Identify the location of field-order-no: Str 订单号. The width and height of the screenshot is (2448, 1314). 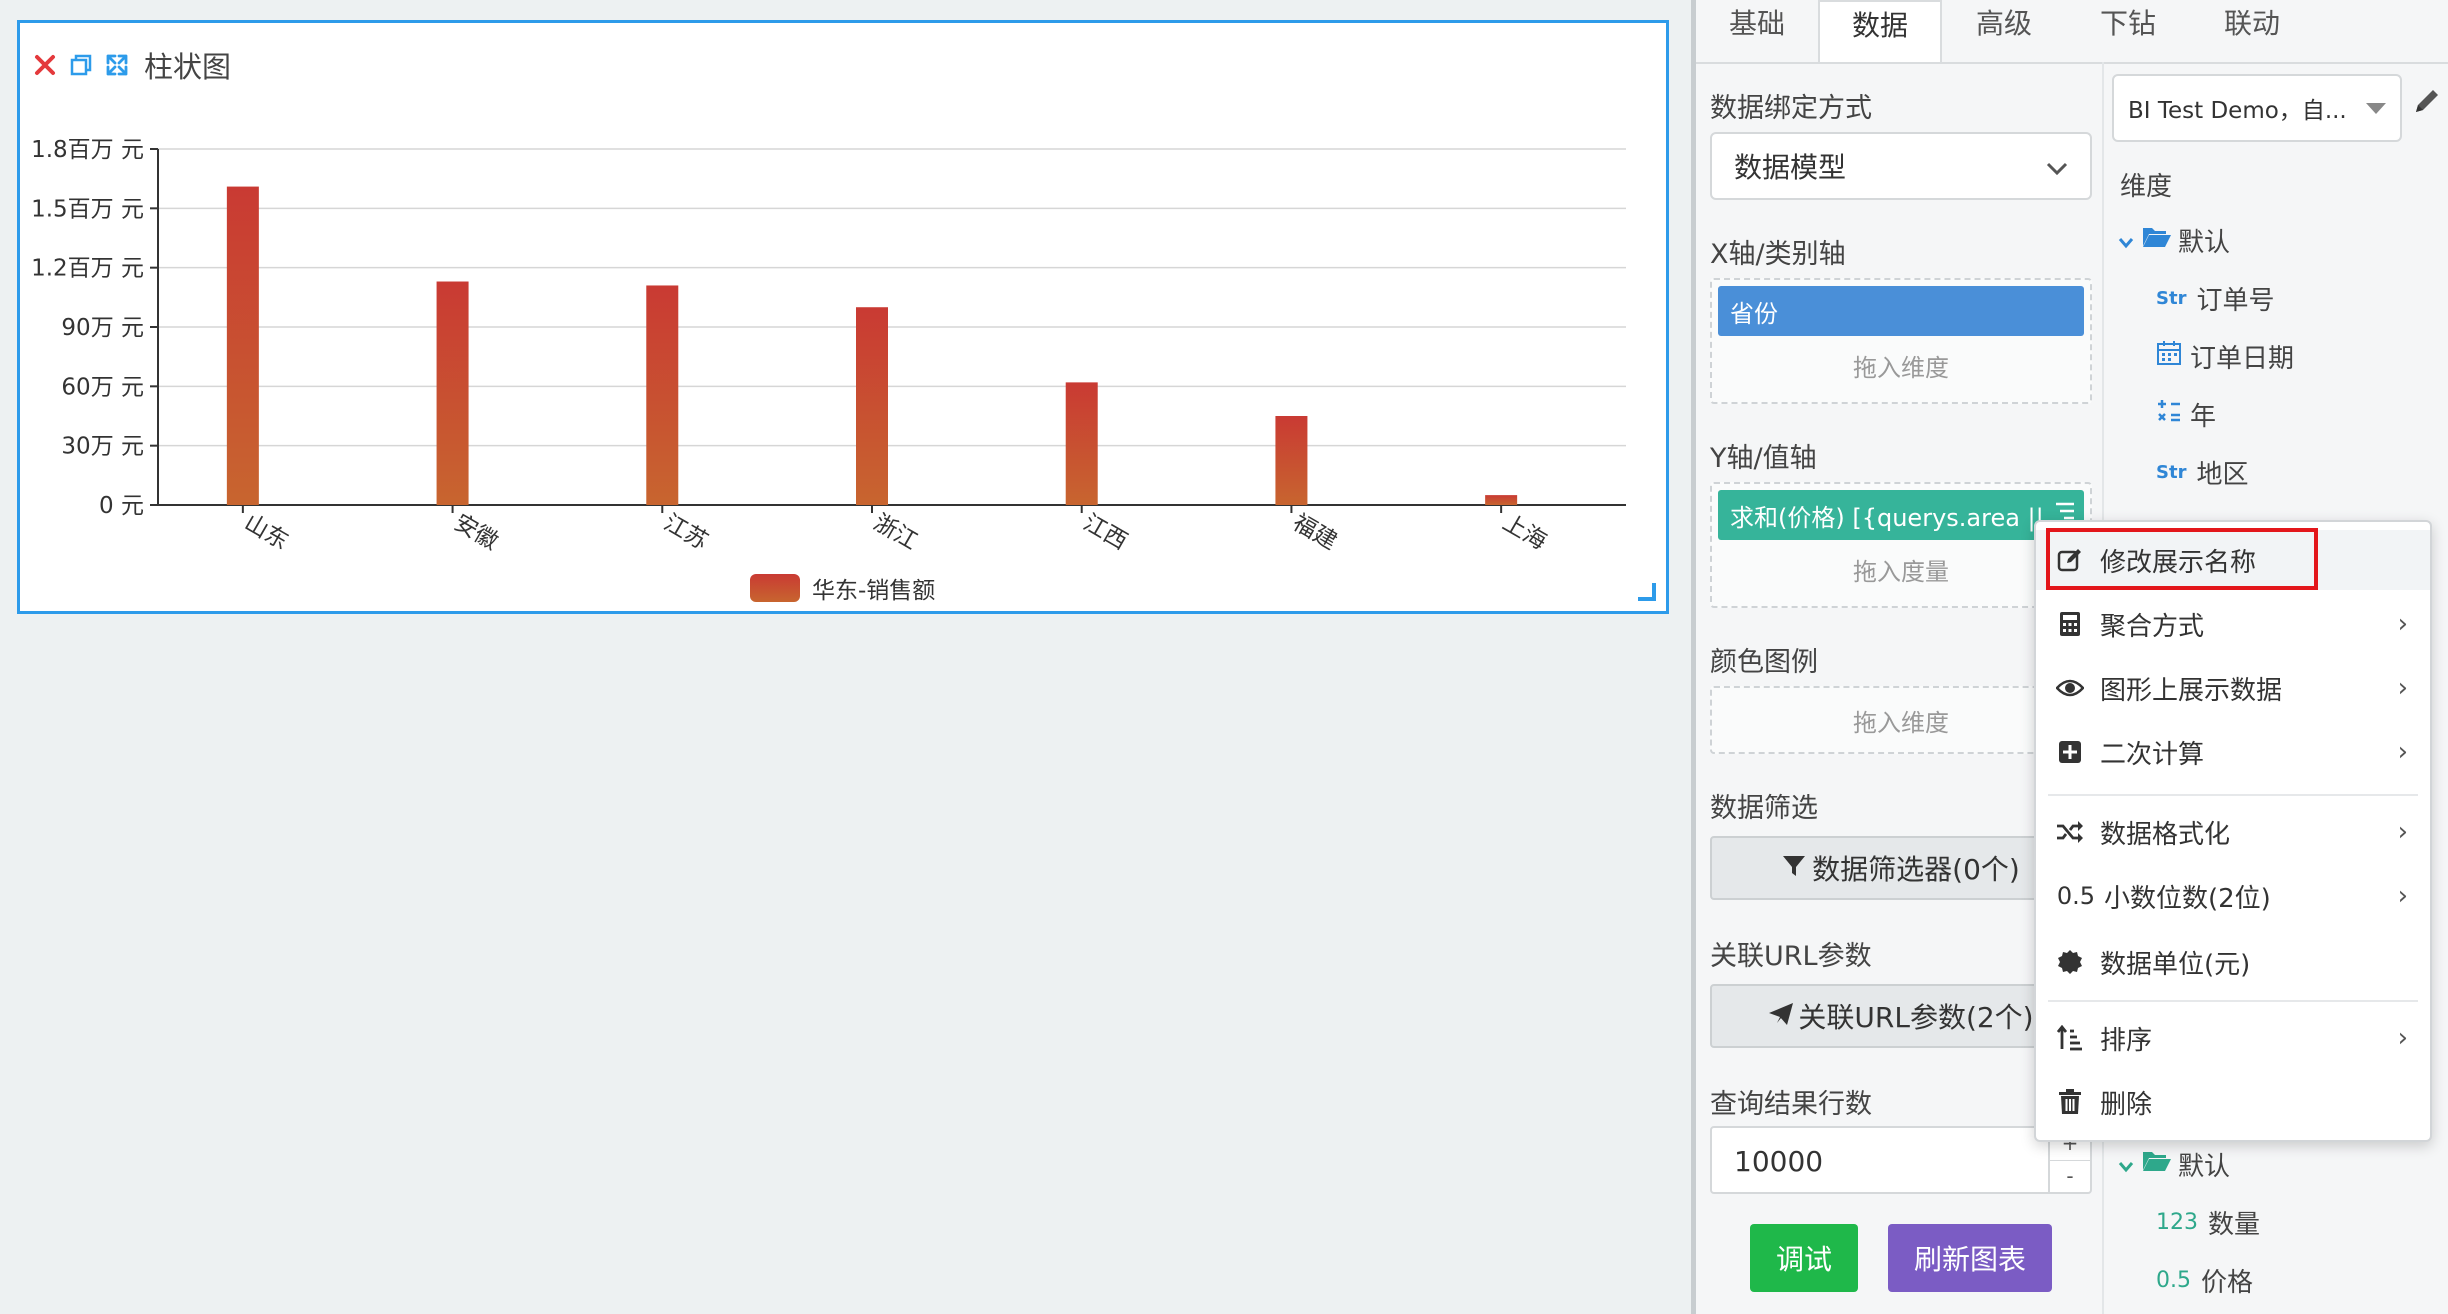
(2215, 298).